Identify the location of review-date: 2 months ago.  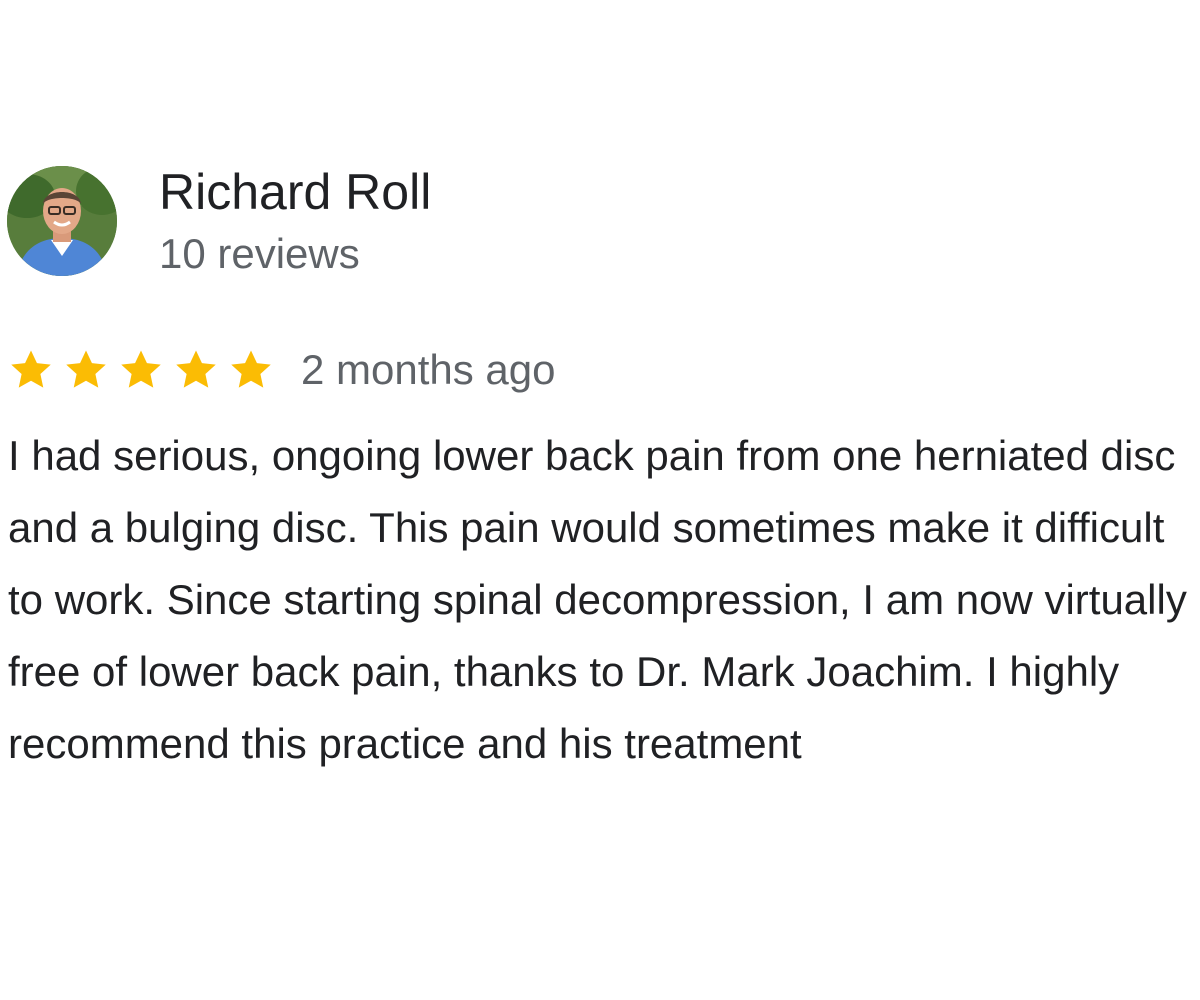
(428, 369).